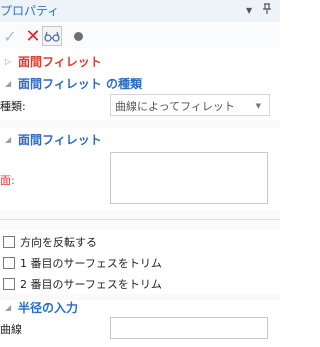 This screenshot has height=347, width=320. What do you see at coordinates (91, 284) in the screenshot?
I see `option-label: 2 番目のサーフェスをトリム` at bounding box center [91, 284].